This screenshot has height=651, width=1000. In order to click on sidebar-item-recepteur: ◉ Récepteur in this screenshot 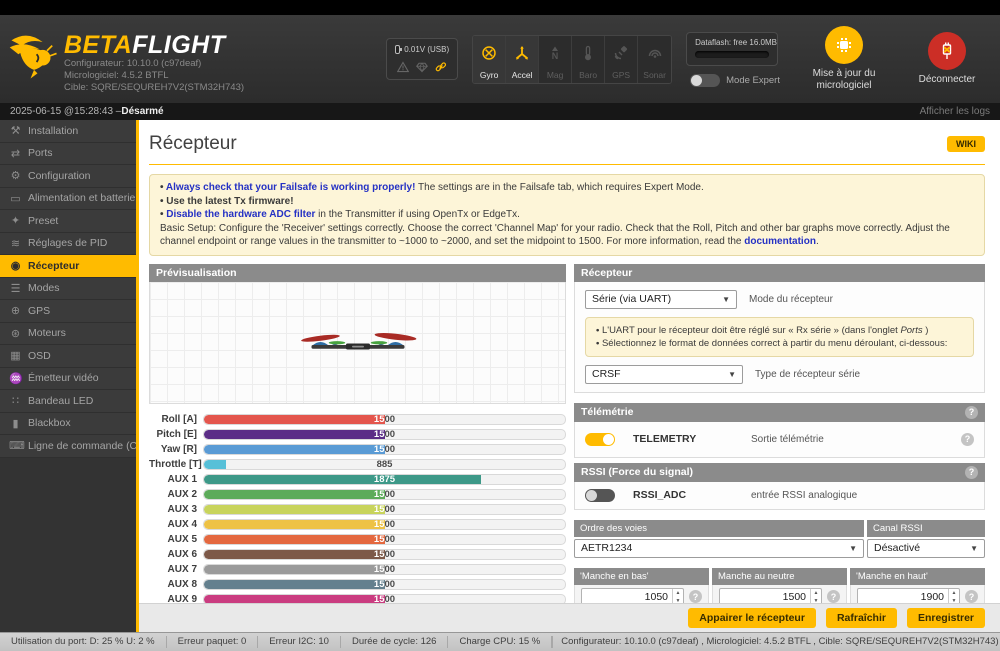, I will do `click(68, 266)`.